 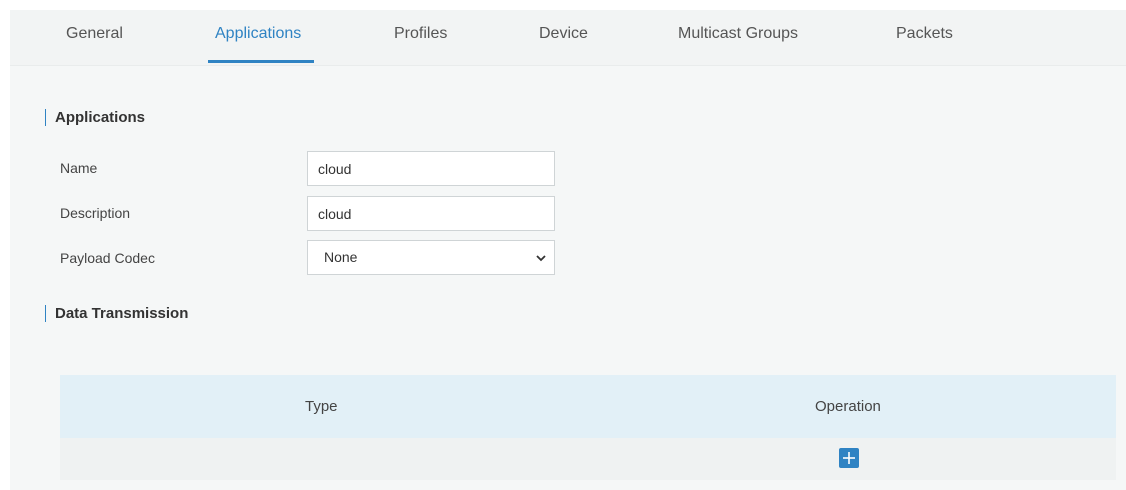 What do you see at coordinates (924, 34) in the screenshot?
I see `tab-packets: Packets` at bounding box center [924, 34].